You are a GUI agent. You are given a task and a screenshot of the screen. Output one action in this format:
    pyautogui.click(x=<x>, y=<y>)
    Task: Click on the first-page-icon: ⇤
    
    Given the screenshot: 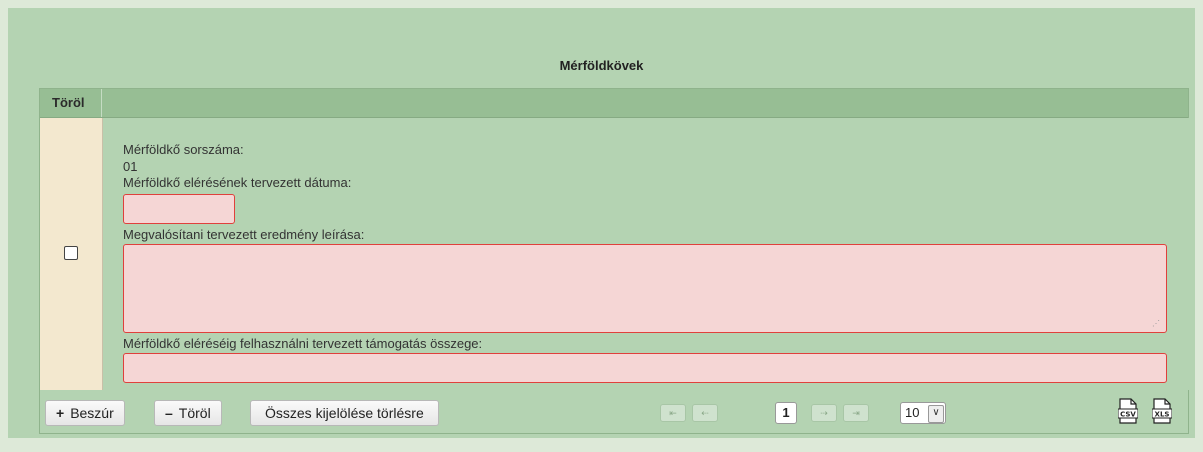 What is the action you would take?
    pyautogui.click(x=673, y=413)
    